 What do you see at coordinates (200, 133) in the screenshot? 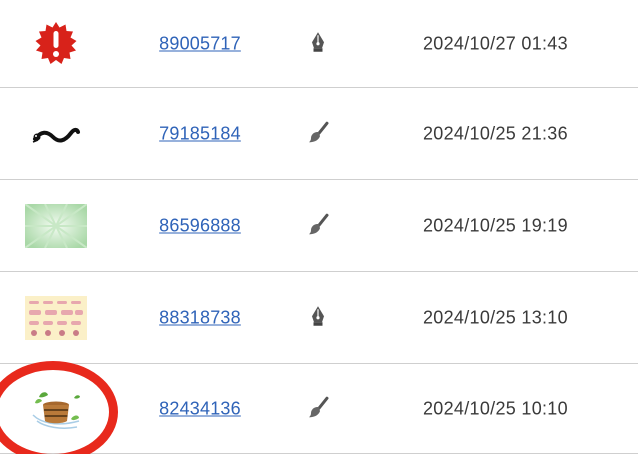
I see `illustration-id-link: 79185184` at bounding box center [200, 133].